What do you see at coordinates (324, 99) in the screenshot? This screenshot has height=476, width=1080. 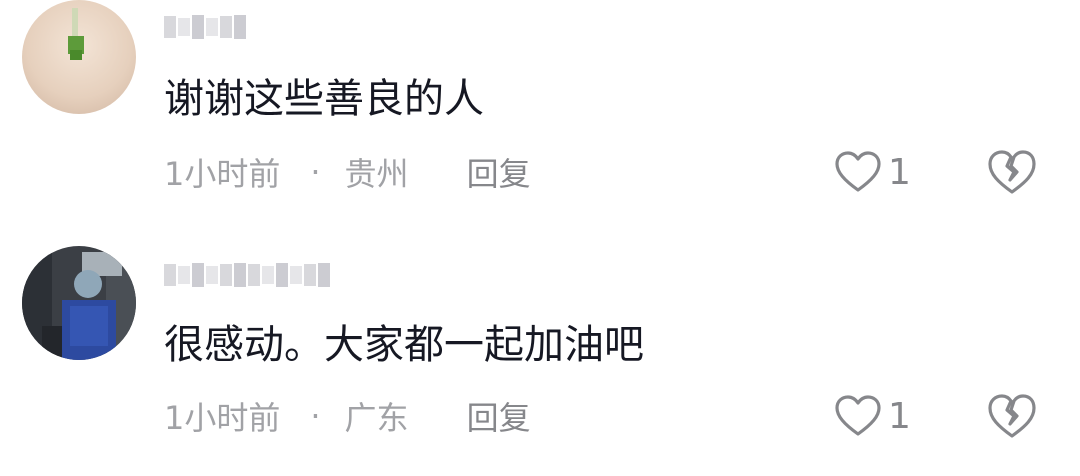 I see `comment-text: 谢谢这些善良的人` at bounding box center [324, 99].